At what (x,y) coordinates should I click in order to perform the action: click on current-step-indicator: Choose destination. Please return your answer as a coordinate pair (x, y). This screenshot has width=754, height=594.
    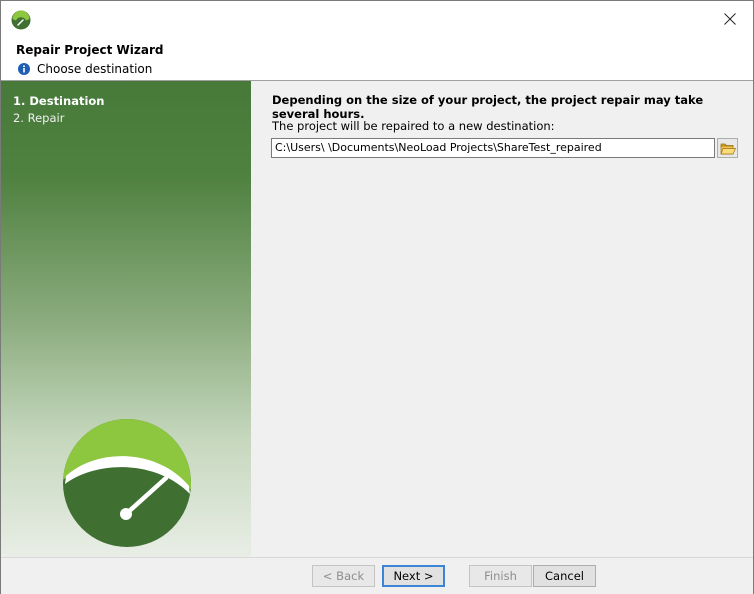
    Looking at the image, I should click on (85, 69).